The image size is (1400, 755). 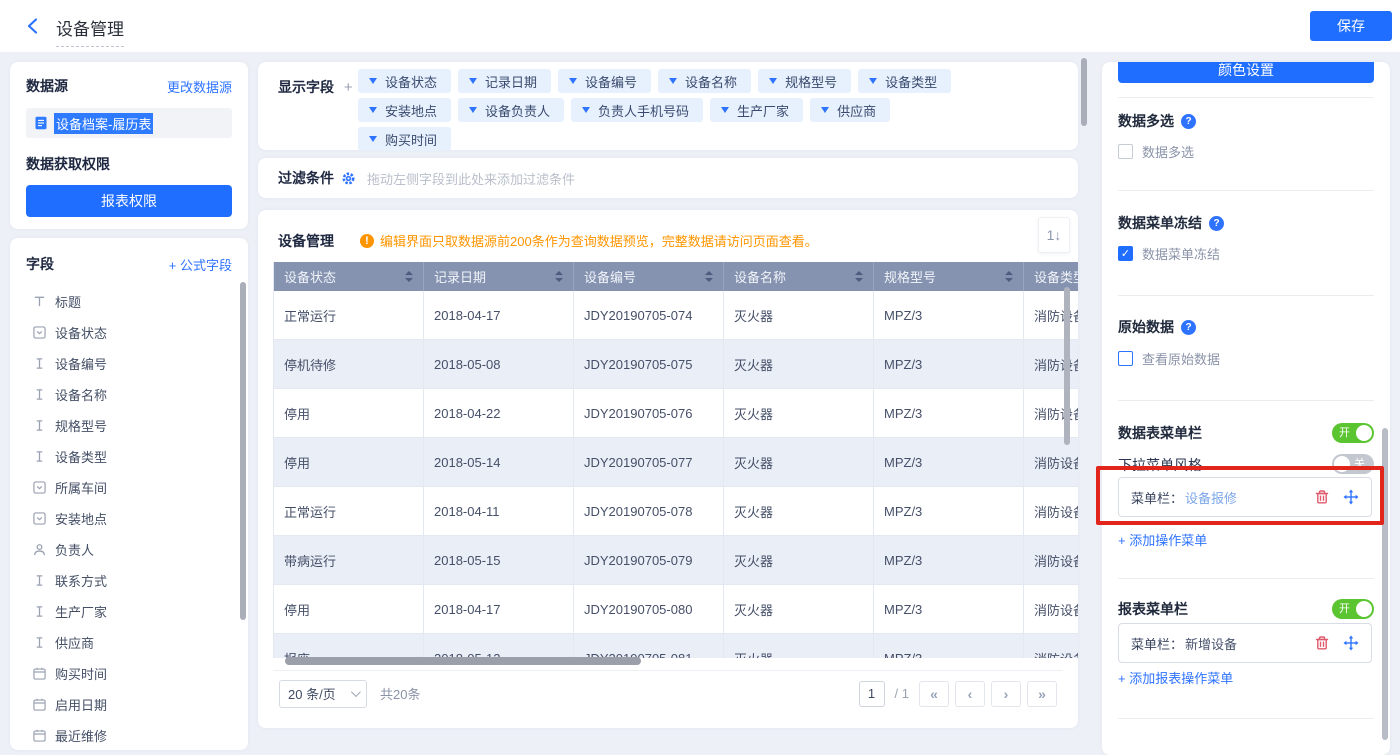 What do you see at coordinates (129, 518) in the screenshot?
I see `field-item: 安装地点` at bounding box center [129, 518].